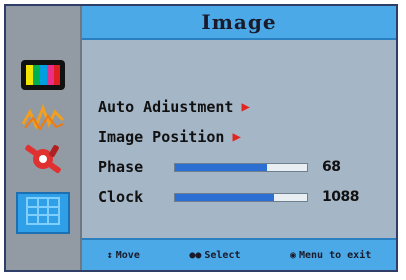  Describe the element at coordinates (243, 137) in the screenshot. I see `menu-item-image-position: Image Position ▶` at that location.